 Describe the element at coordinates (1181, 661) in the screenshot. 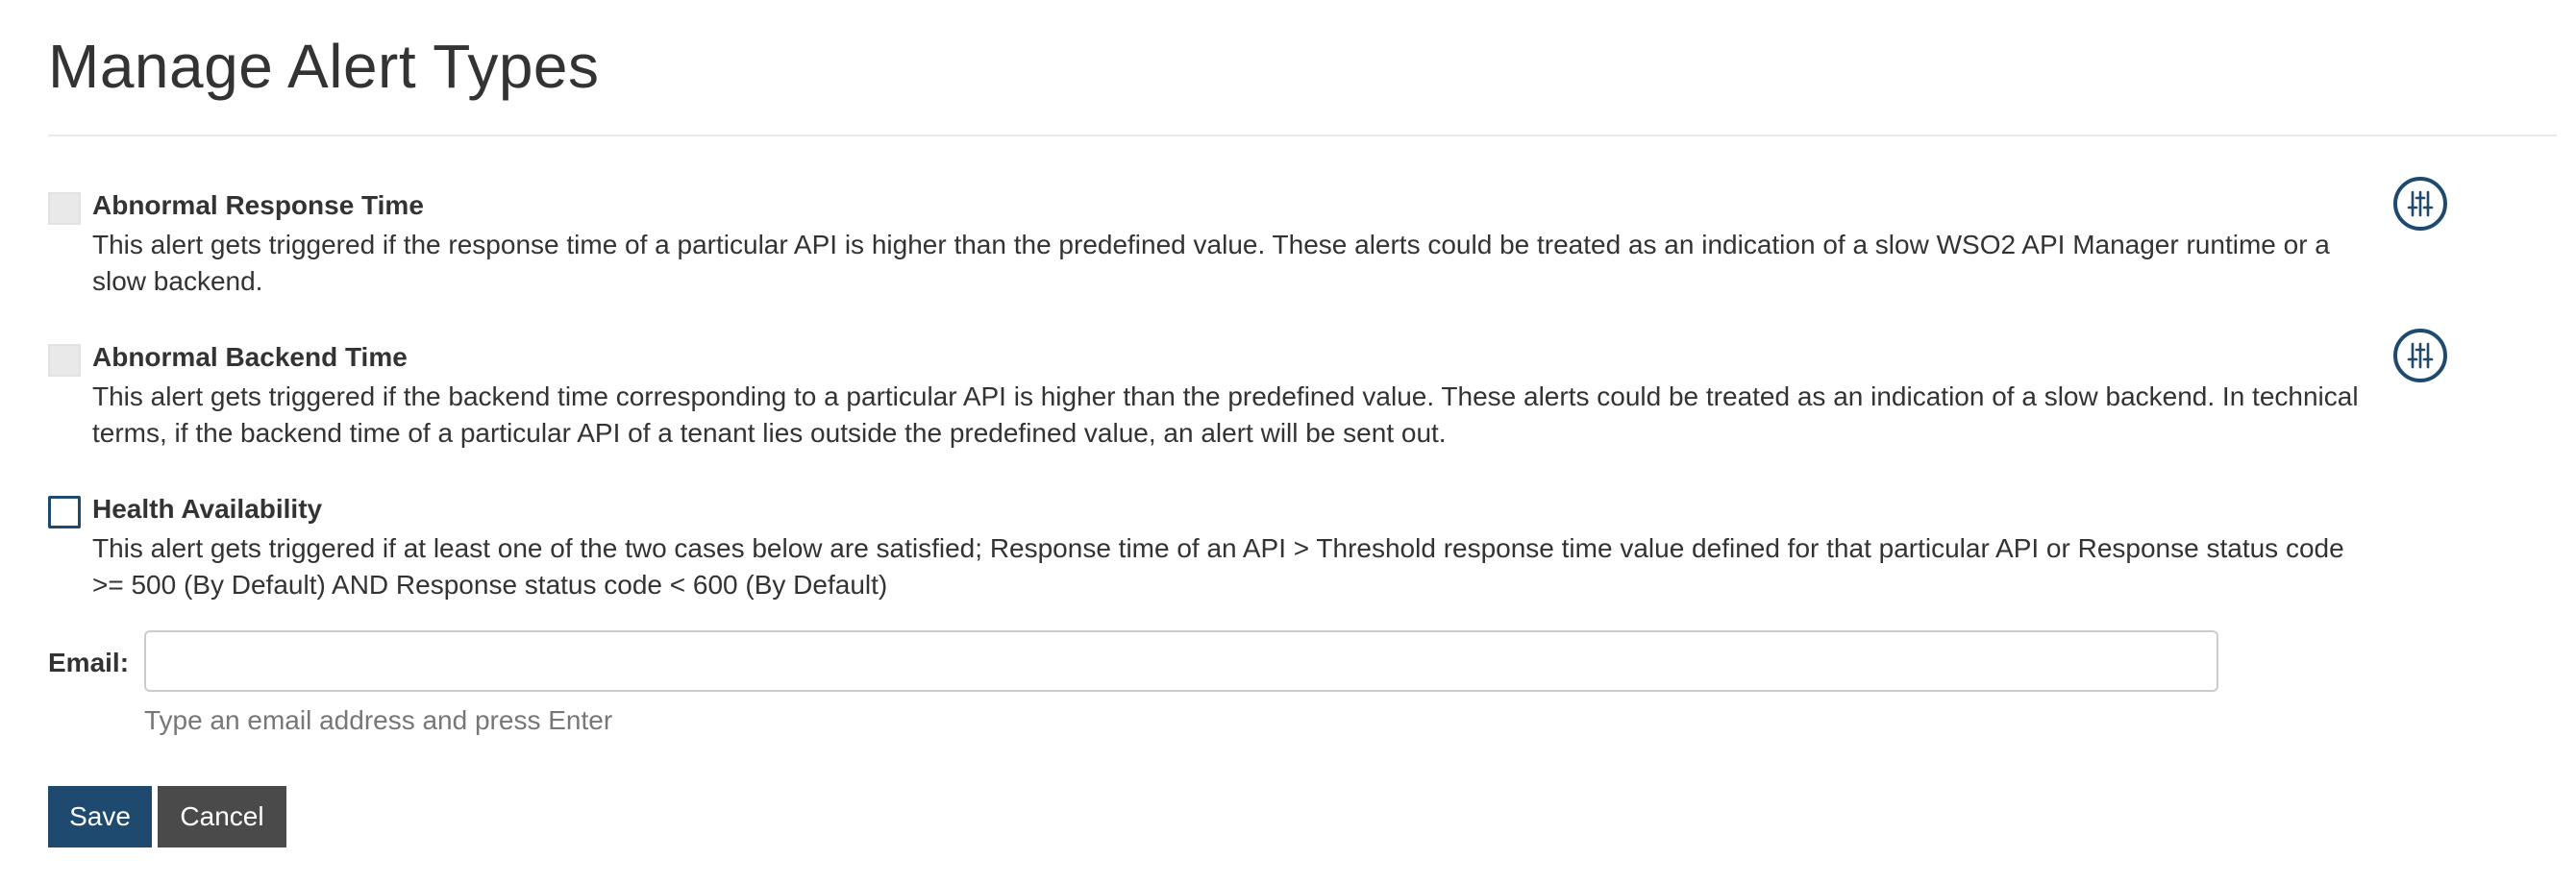

I see `email-input` at that location.